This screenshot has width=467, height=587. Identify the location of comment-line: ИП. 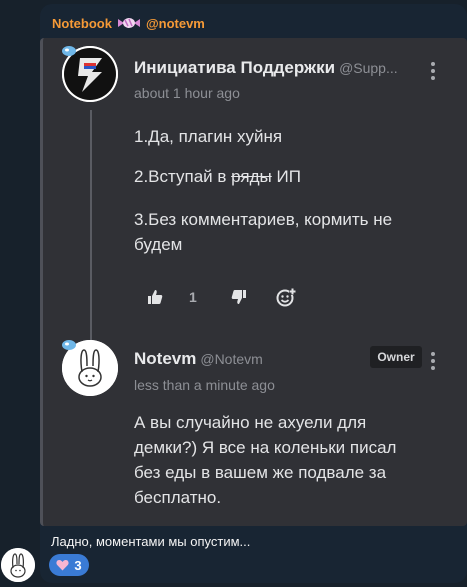
(286, 176).